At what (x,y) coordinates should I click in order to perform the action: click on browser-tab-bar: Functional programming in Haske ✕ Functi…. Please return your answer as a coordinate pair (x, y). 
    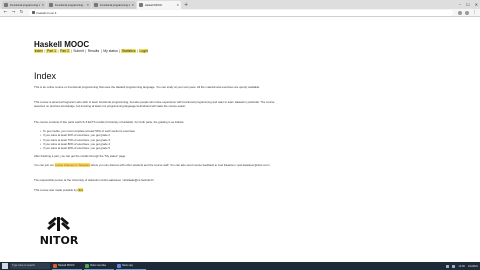
    Looking at the image, I should click on (240, 4).